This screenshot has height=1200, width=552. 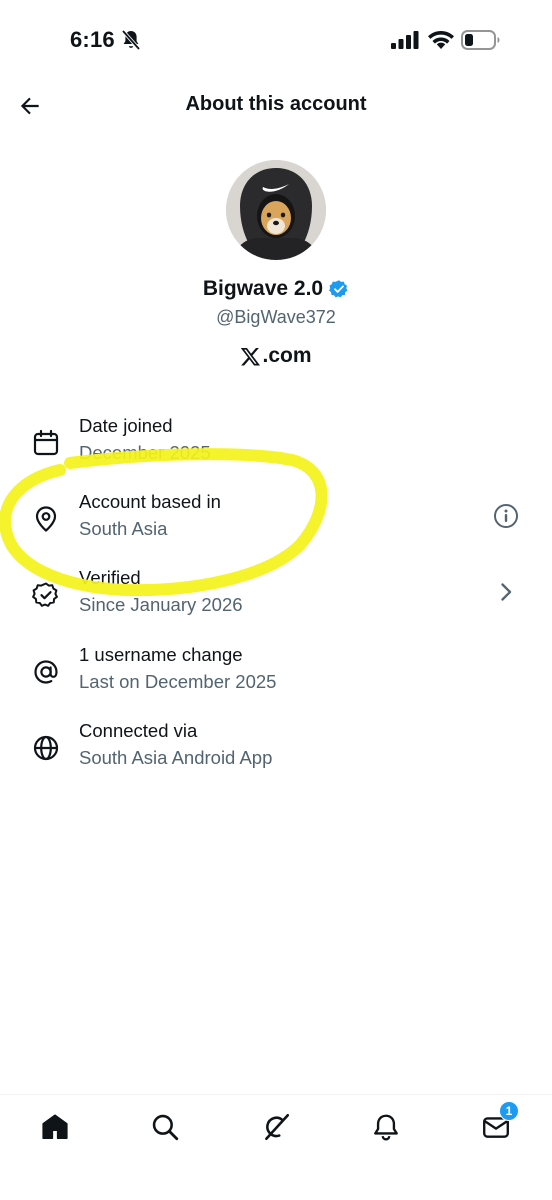 I want to click on location-pin-icon, so click(x=46, y=519).